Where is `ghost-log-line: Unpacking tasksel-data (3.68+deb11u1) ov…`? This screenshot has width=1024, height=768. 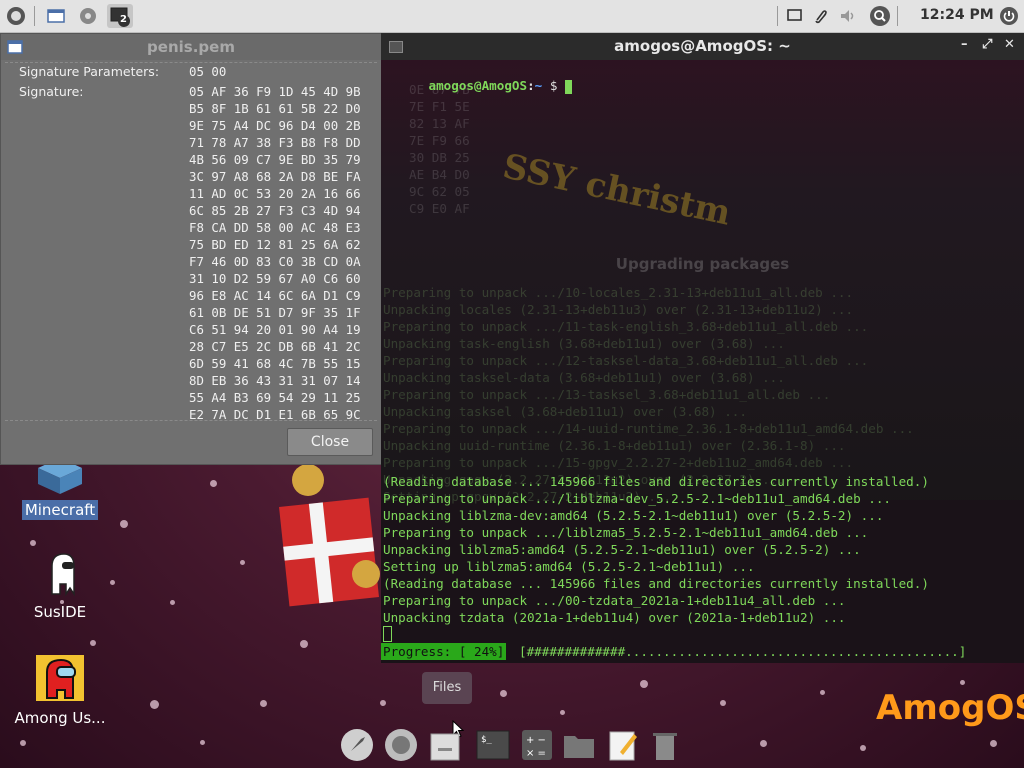
ghost-log-line: Unpacking tasksel-data (3.68+deb11u1) ov… is located at coordinates (584, 377).